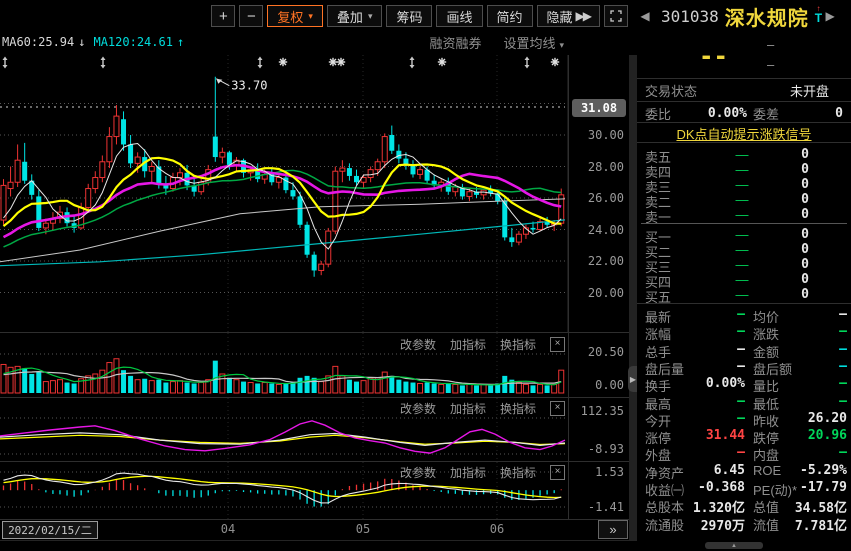  What do you see at coordinates (744, 201) in the screenshot?
I see `ask-row: 卖二 —0` at bounding box center [744, 201].